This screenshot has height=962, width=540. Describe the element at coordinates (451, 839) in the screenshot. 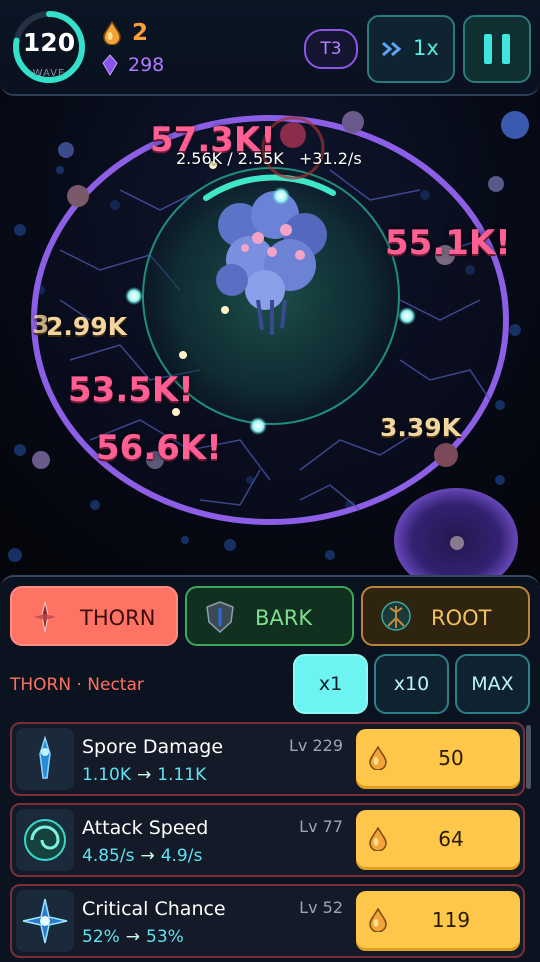

I see `buy-cost: 64` at that location.